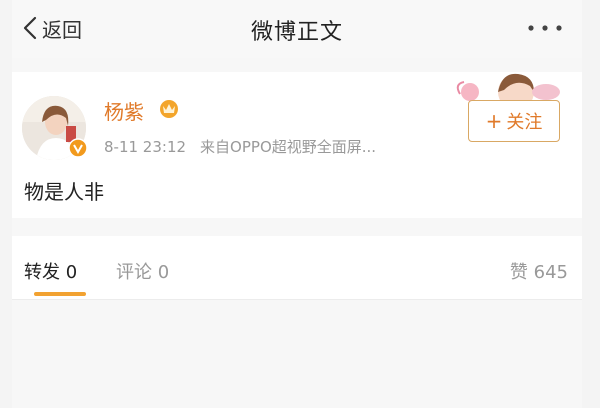  I want to click on more-dots-icon, so click(545, 28).